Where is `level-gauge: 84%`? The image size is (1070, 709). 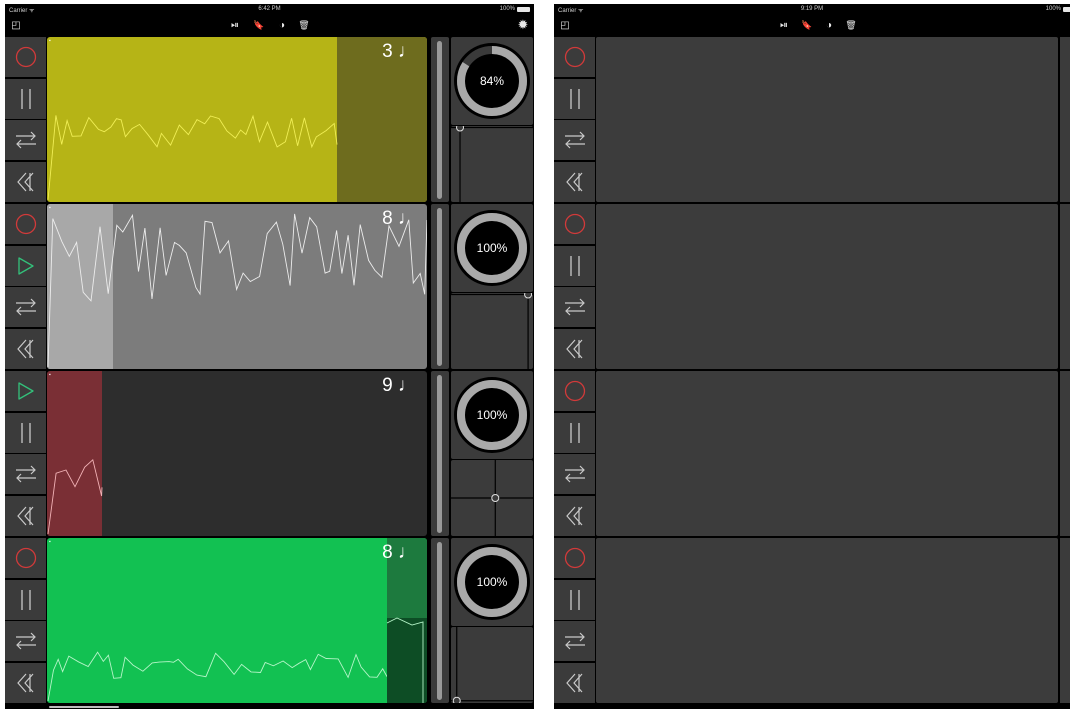
level-gauge: 84% is located at coordinates (492, 81).